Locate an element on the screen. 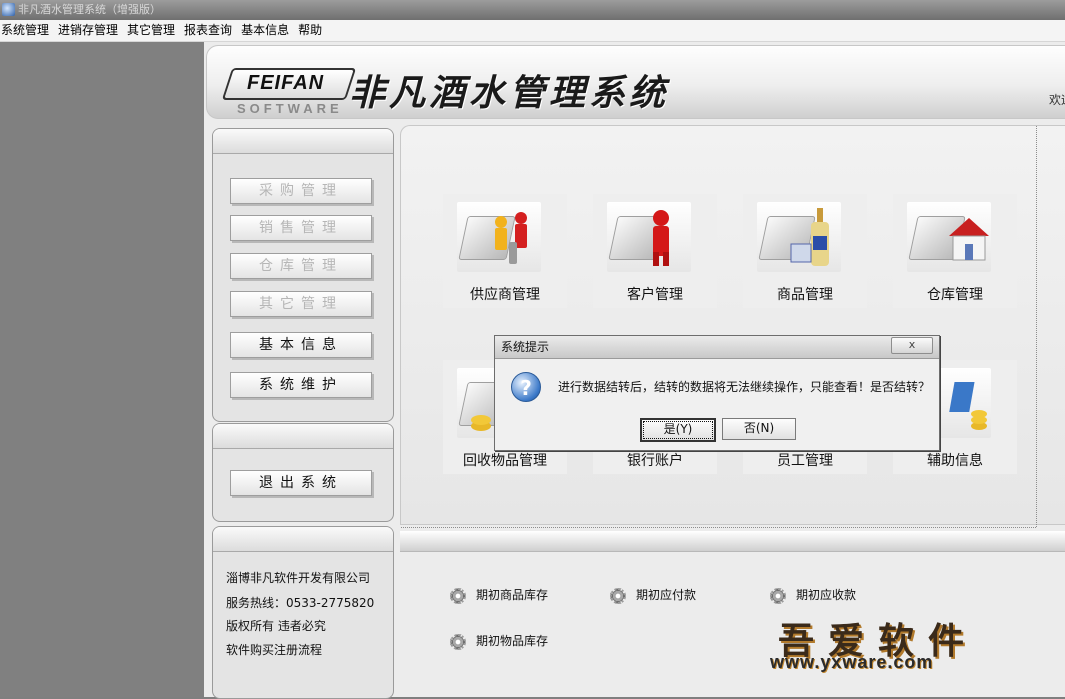 This screenshot has width=1065, height=699. tile-supplier: 供应商管理 is located at coordinates (505, 251).